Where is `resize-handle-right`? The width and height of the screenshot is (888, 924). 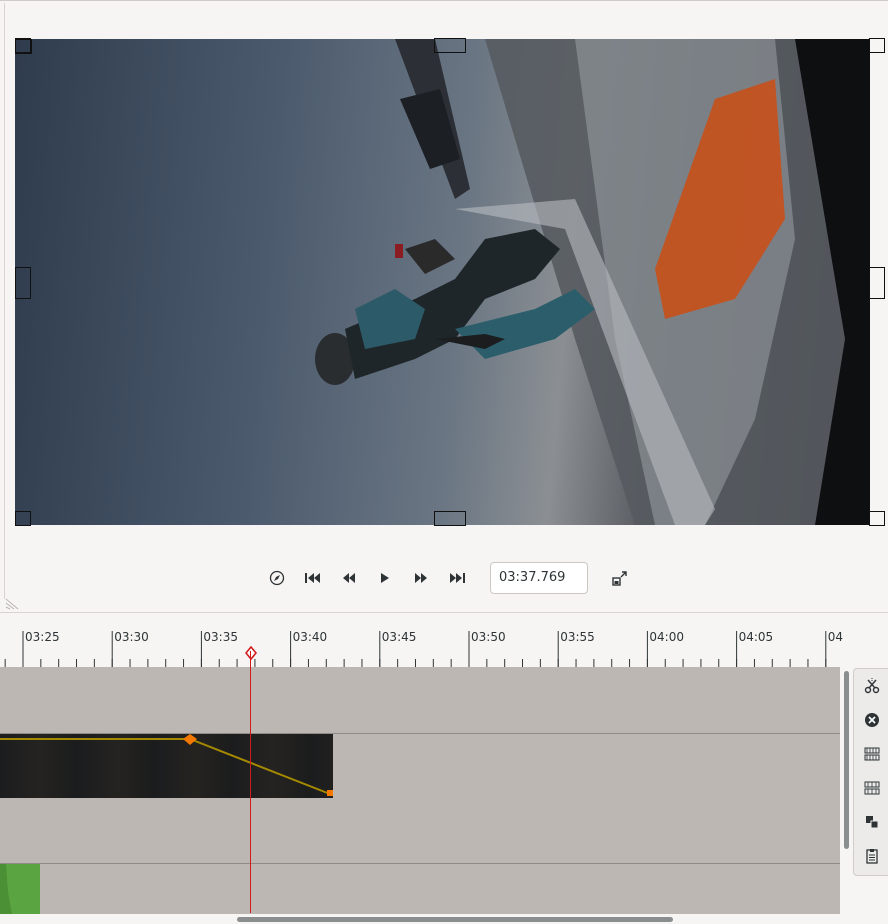 resize-handle-right is located at coordinates (877, 283).